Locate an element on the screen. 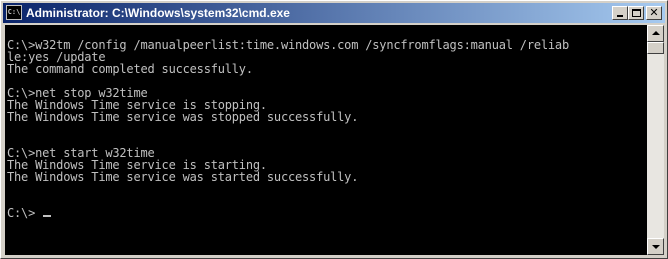 This screenshot has height=259, width=668. console-line: The command completed successfully. is located at coordinates (130, 69).